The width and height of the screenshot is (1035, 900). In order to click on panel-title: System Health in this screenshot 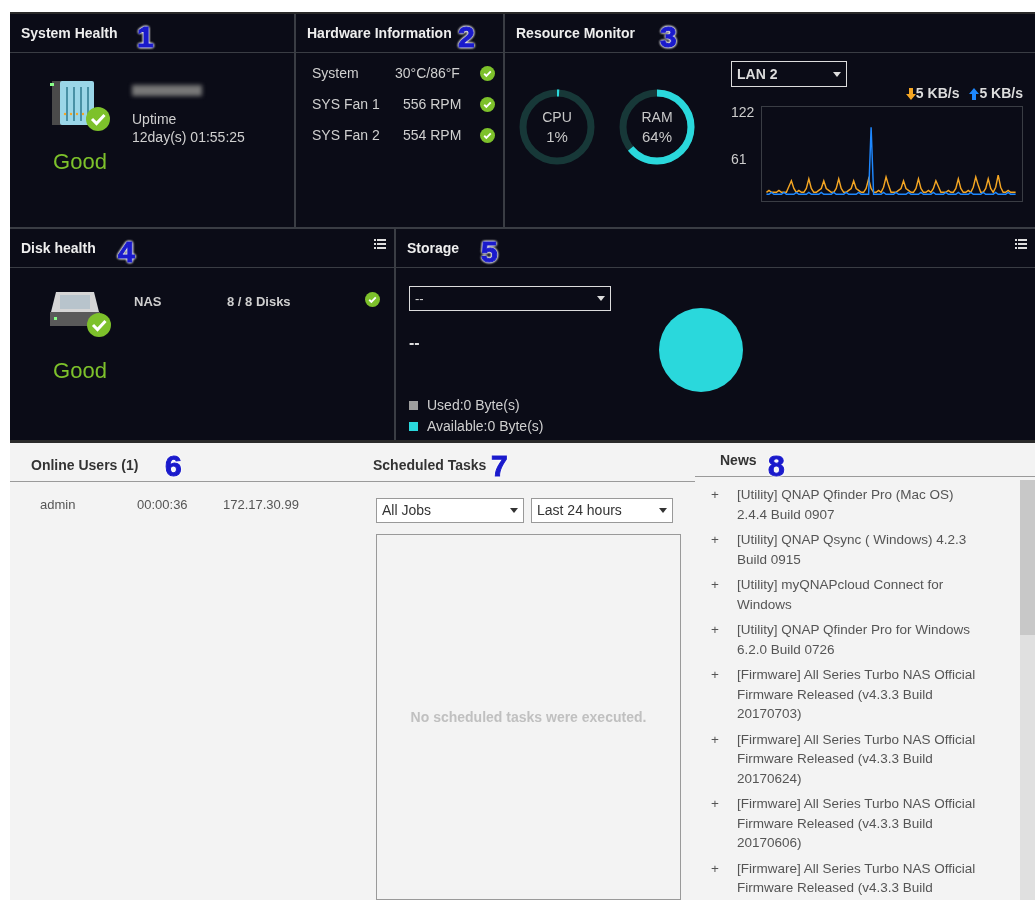, I will do `click(69, 33)`.